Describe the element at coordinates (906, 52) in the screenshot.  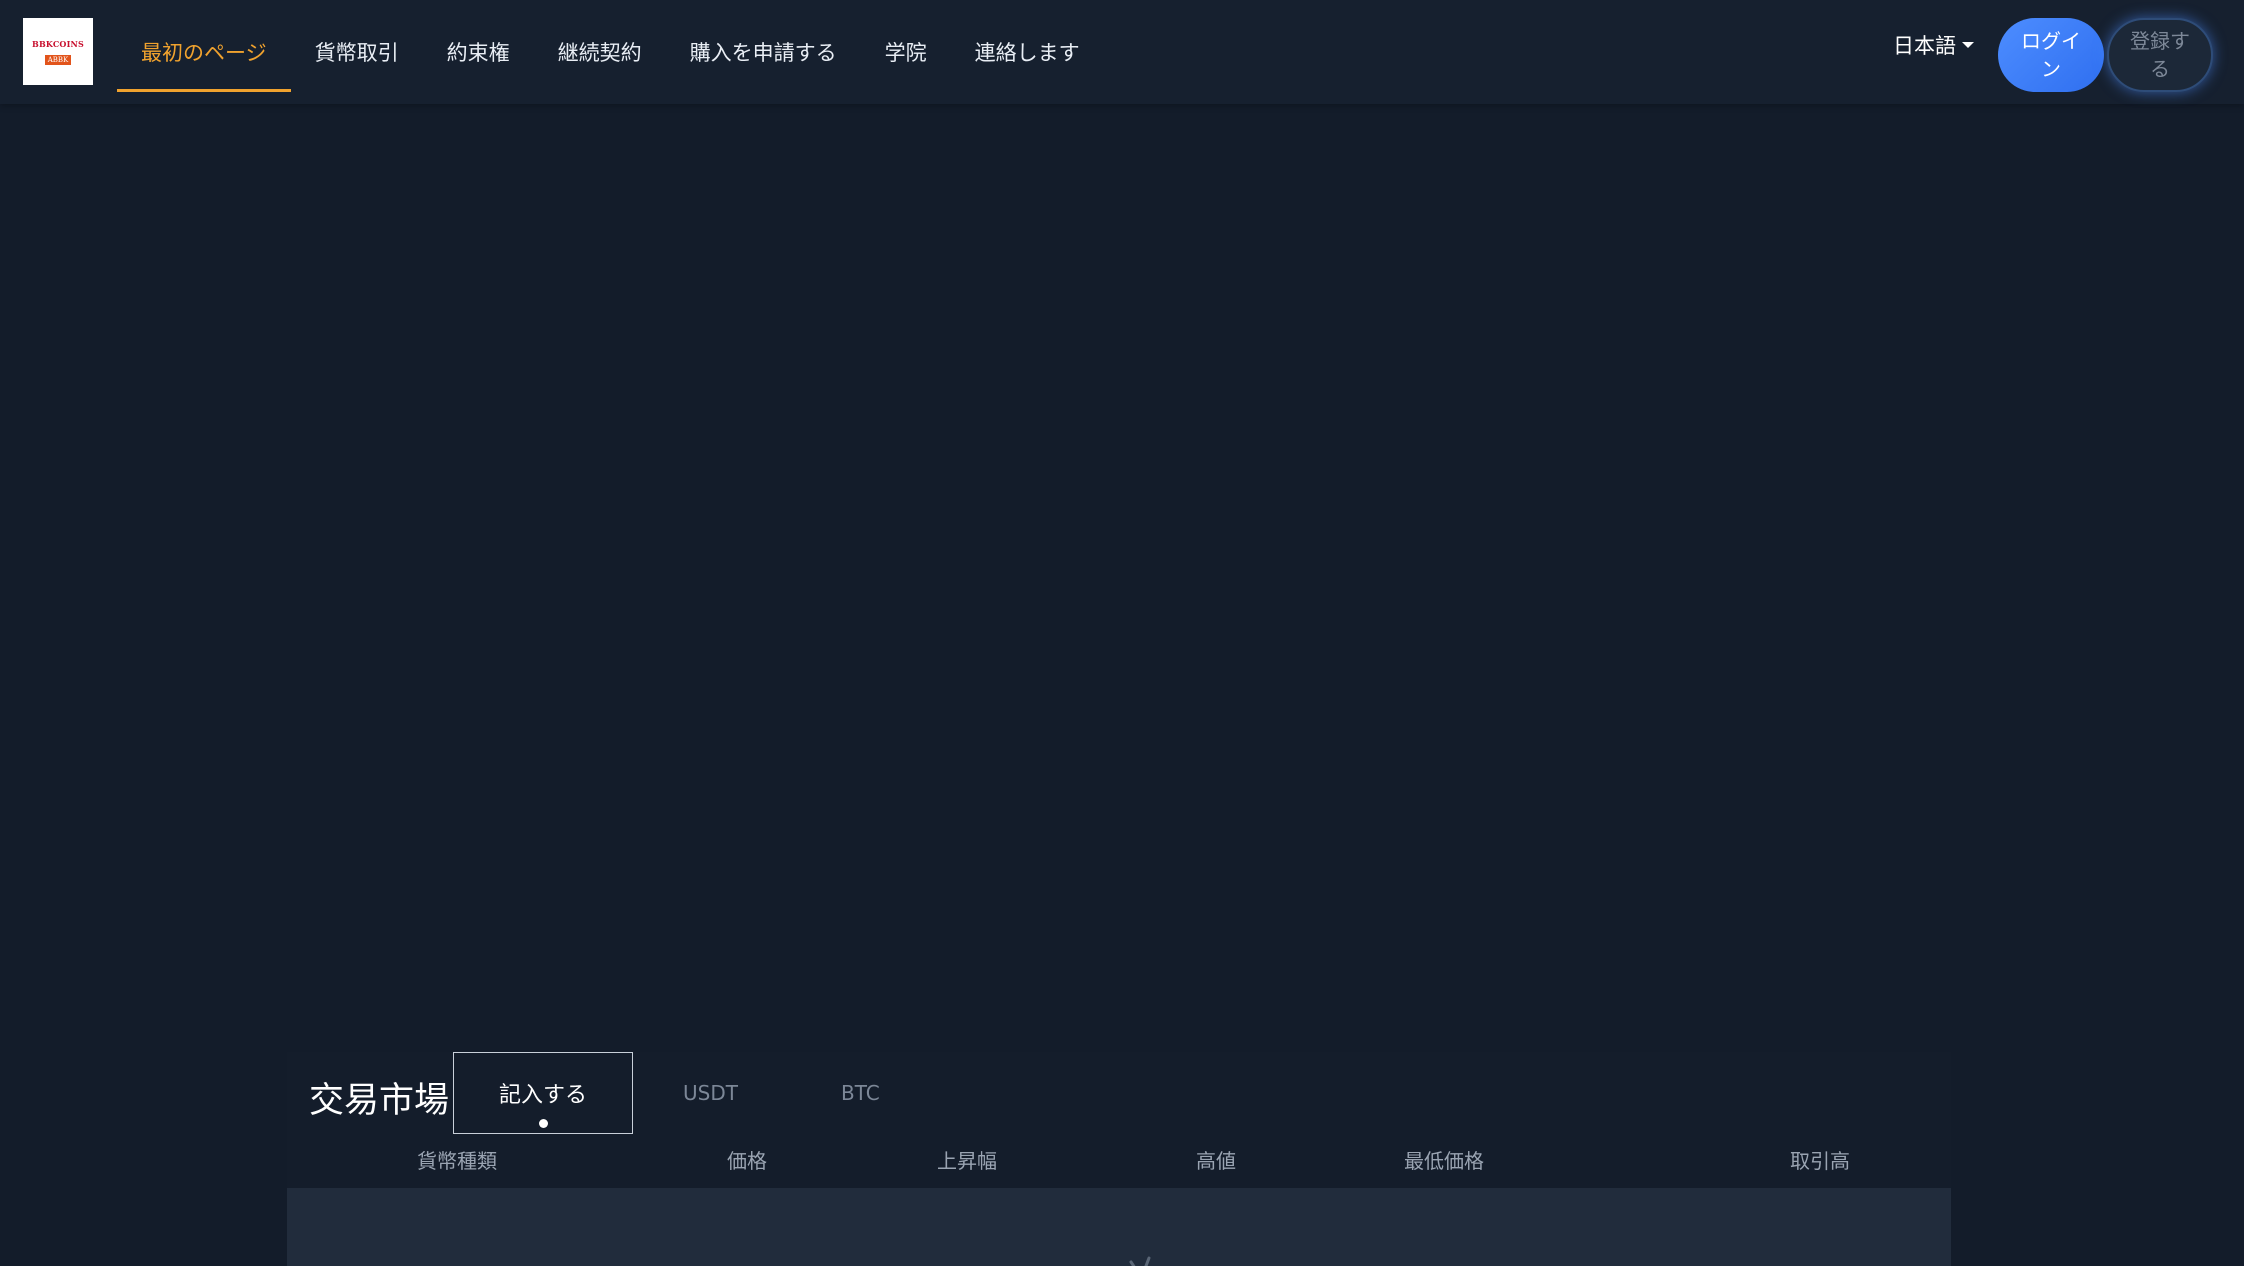
I see `nav-item-academy: 学院` at that location.